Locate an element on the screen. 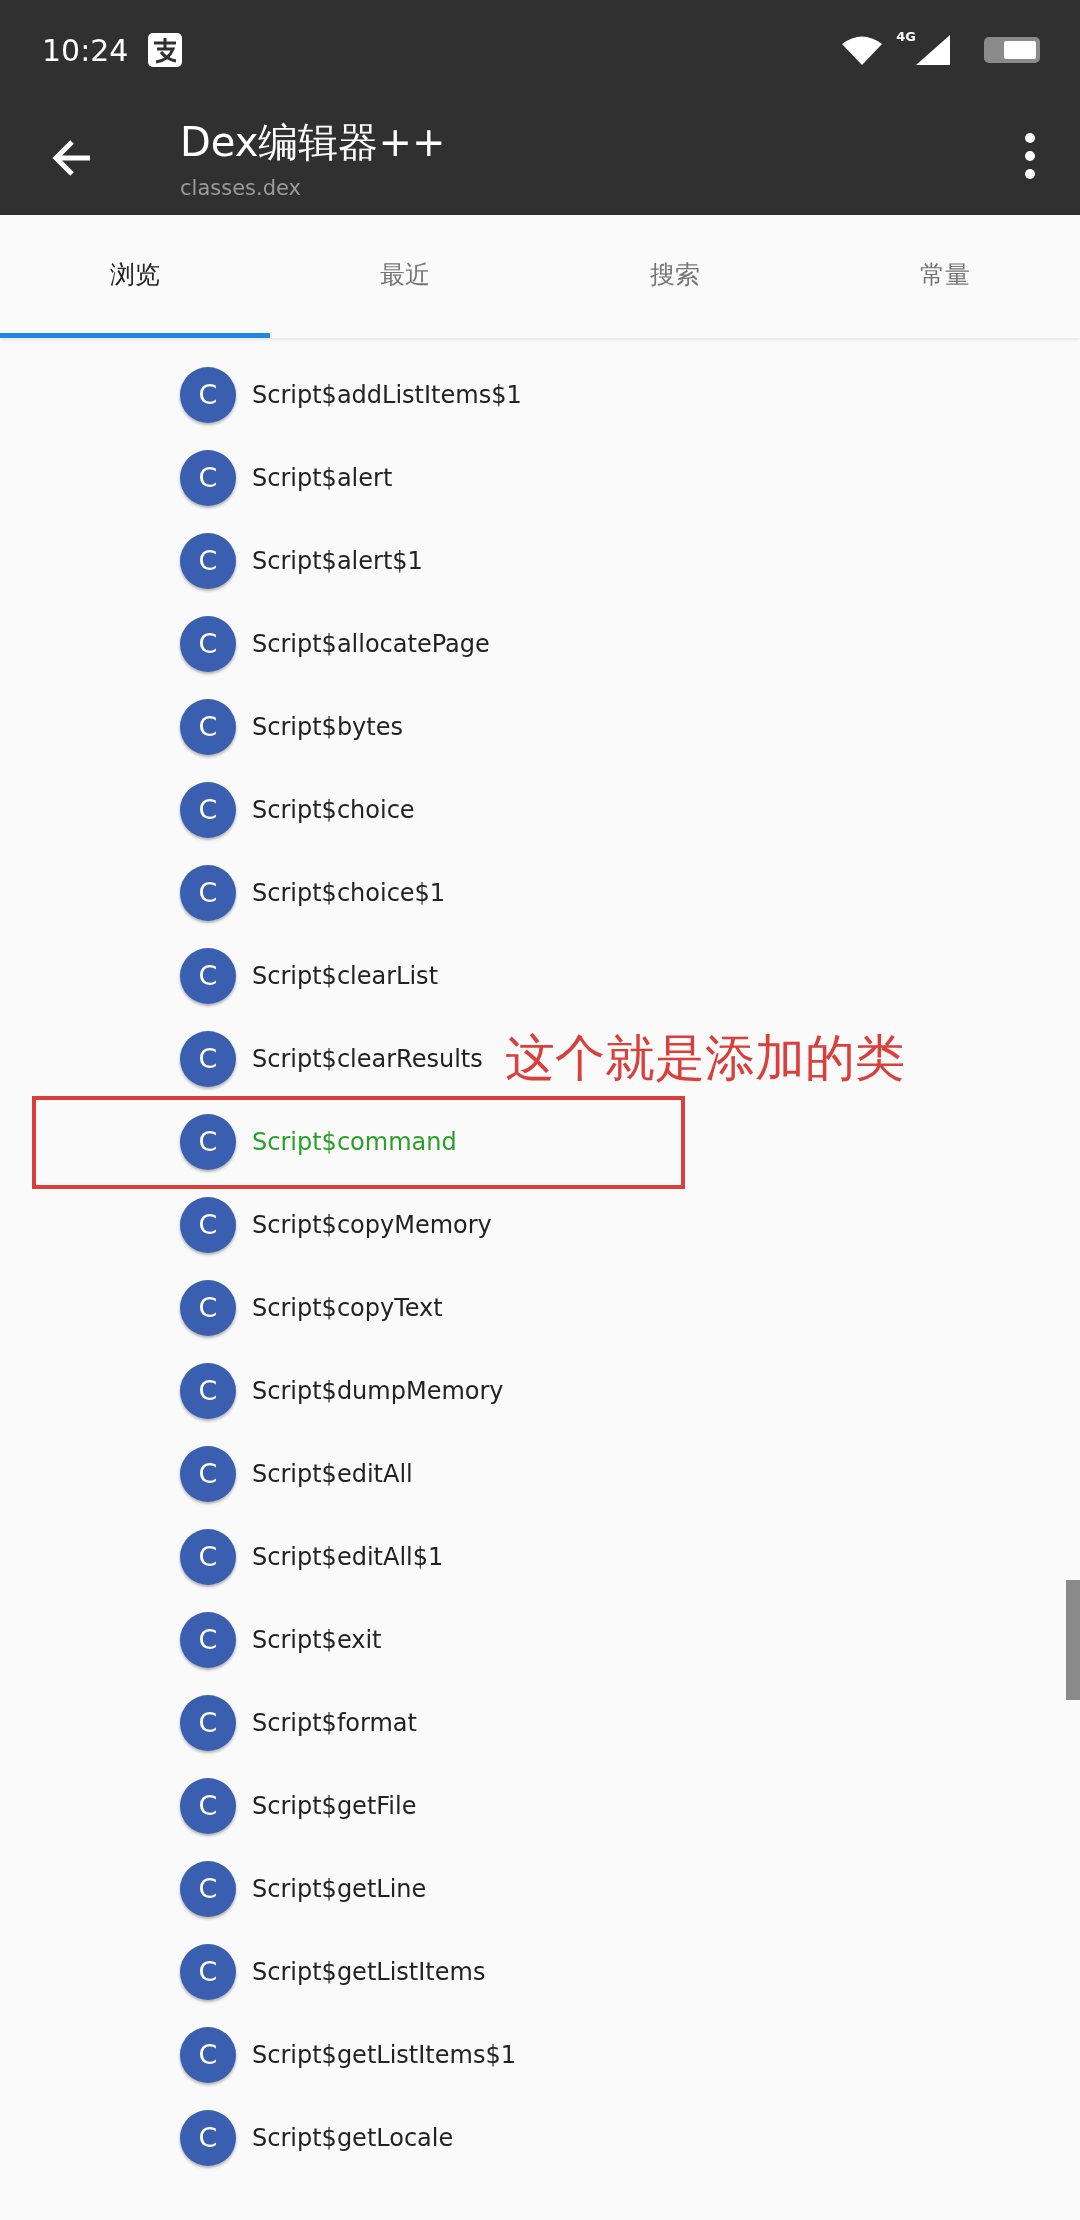  tab: 浏览 is located at coordinates (135, 276).